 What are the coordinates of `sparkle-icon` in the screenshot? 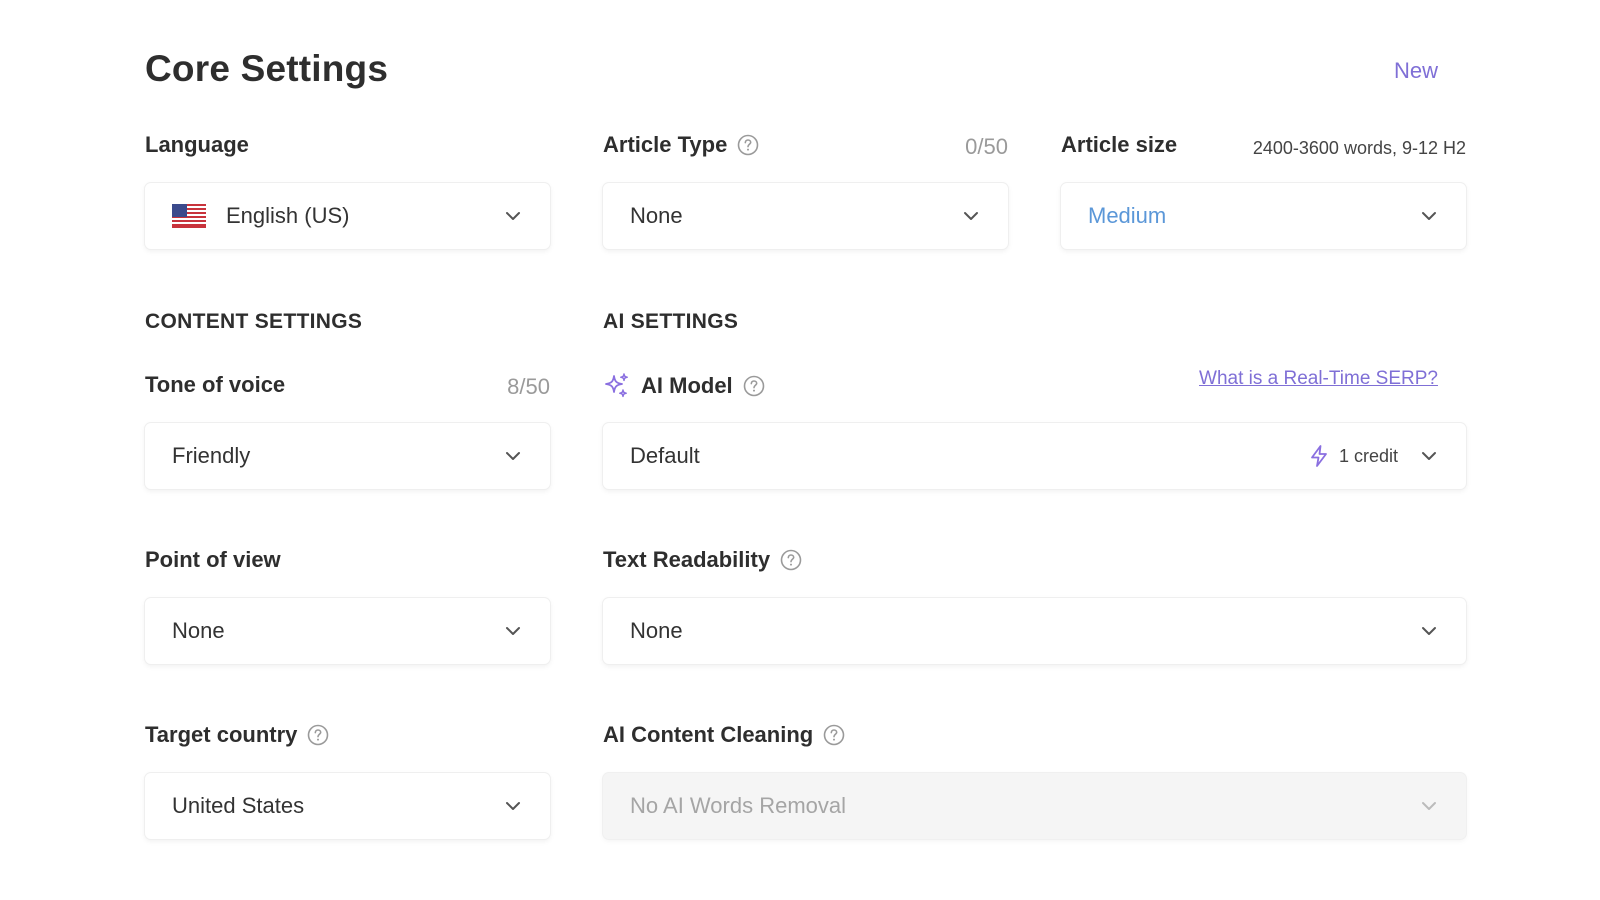 It's located at (617, 386).